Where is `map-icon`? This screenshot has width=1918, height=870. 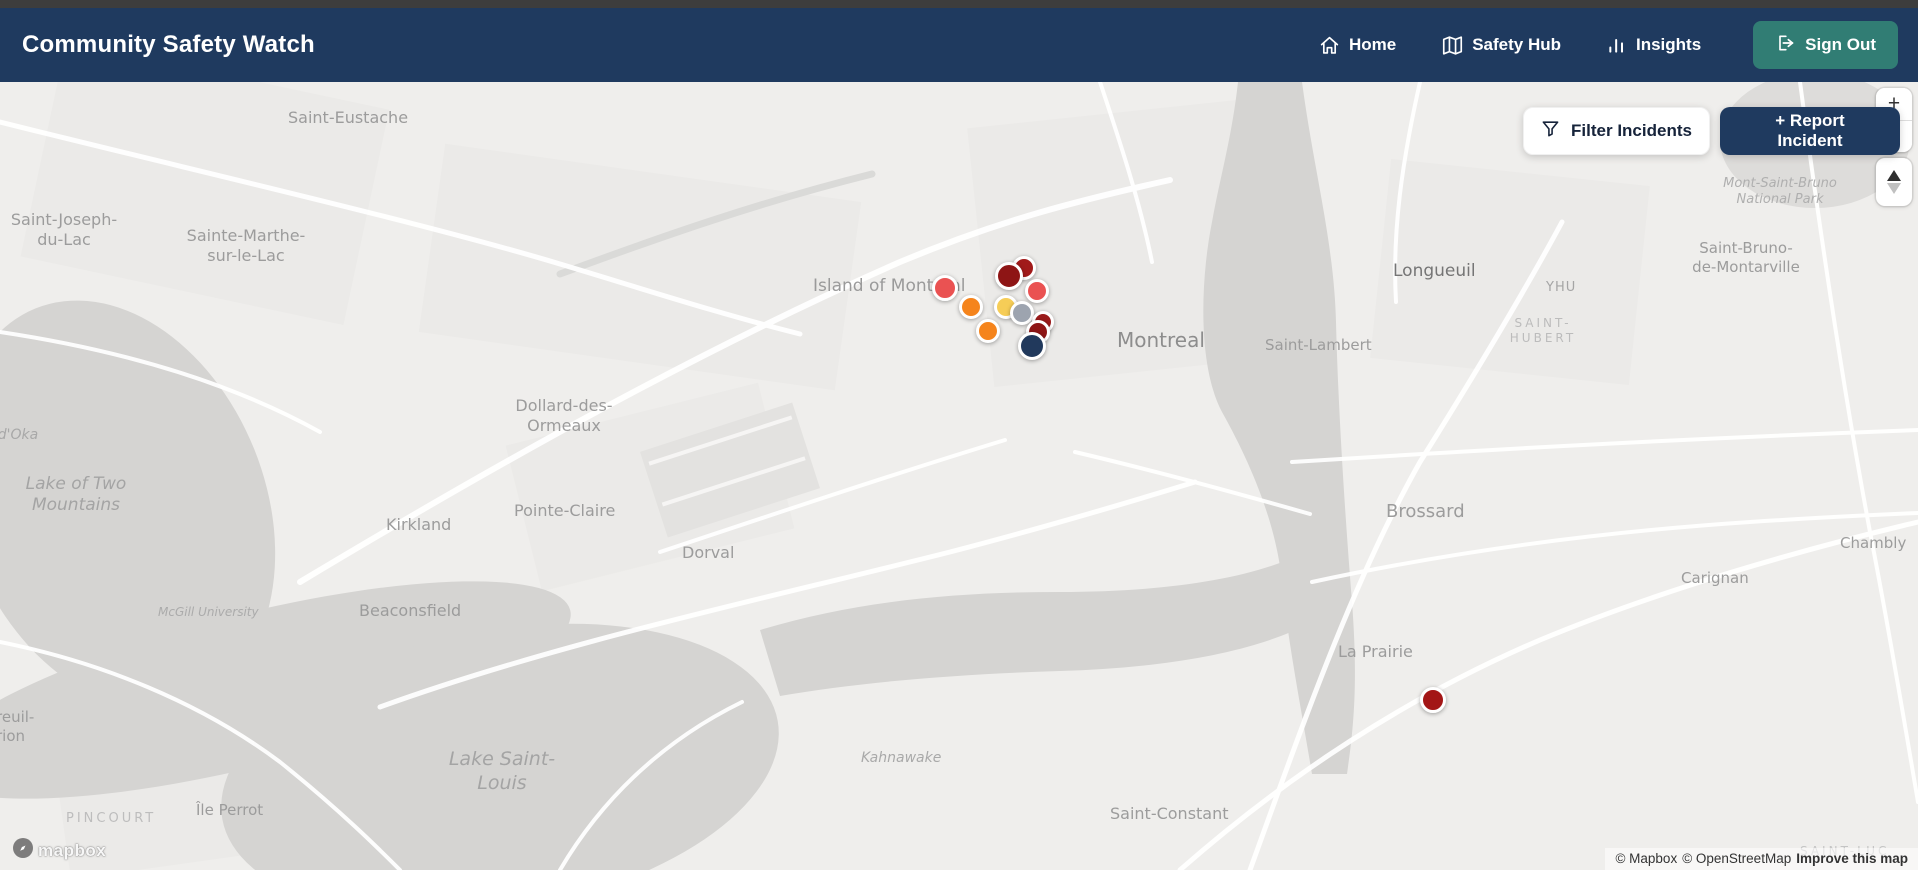
map-icon is located at coordinates (1452, 45).